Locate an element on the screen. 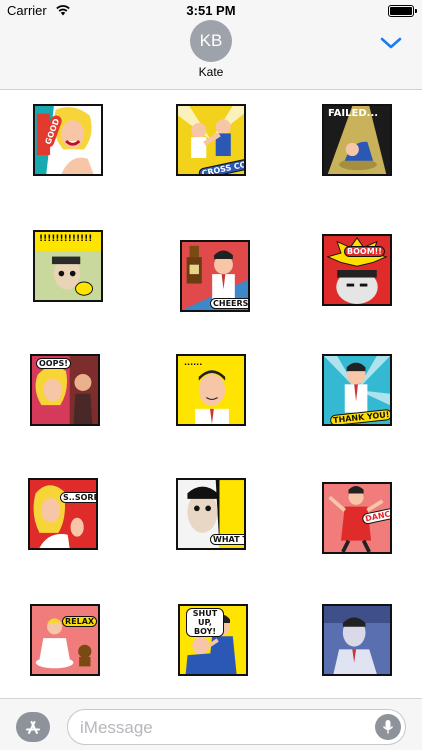 Image resolution: width=422 pixels, height=750 pixels. sticker-caption: SHUT UP, BOY! is located at coordinates (205, 622).